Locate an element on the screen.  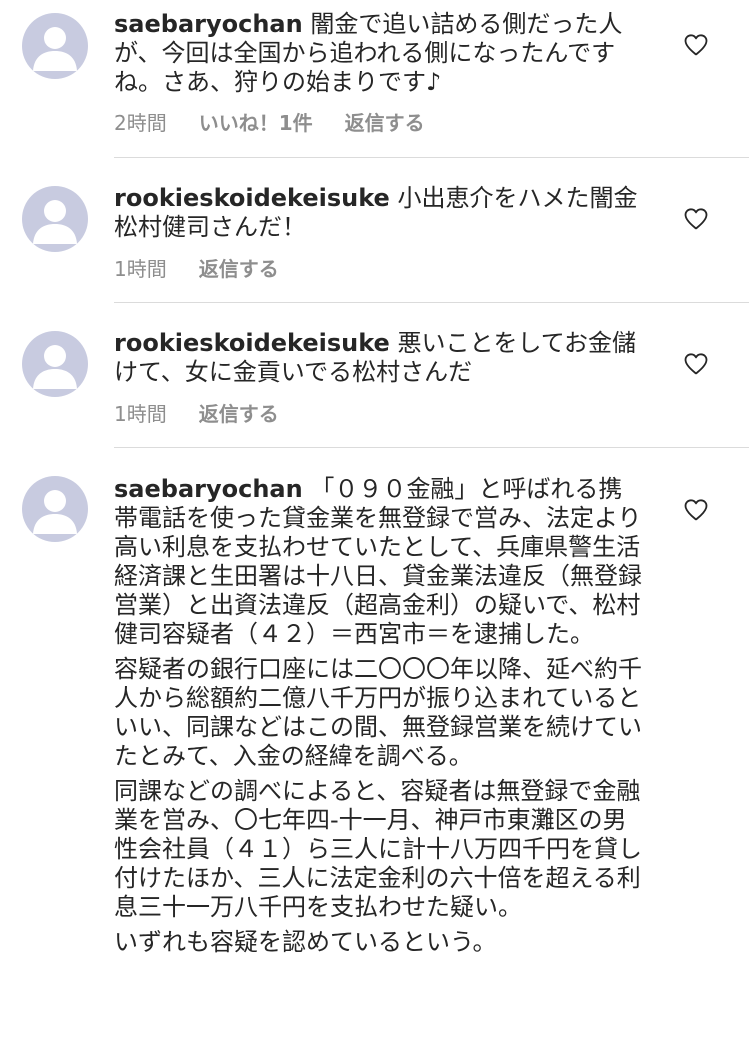
comment-paragraph: いずれも容疑を認めているという。 is located at coordinates (305, 942).